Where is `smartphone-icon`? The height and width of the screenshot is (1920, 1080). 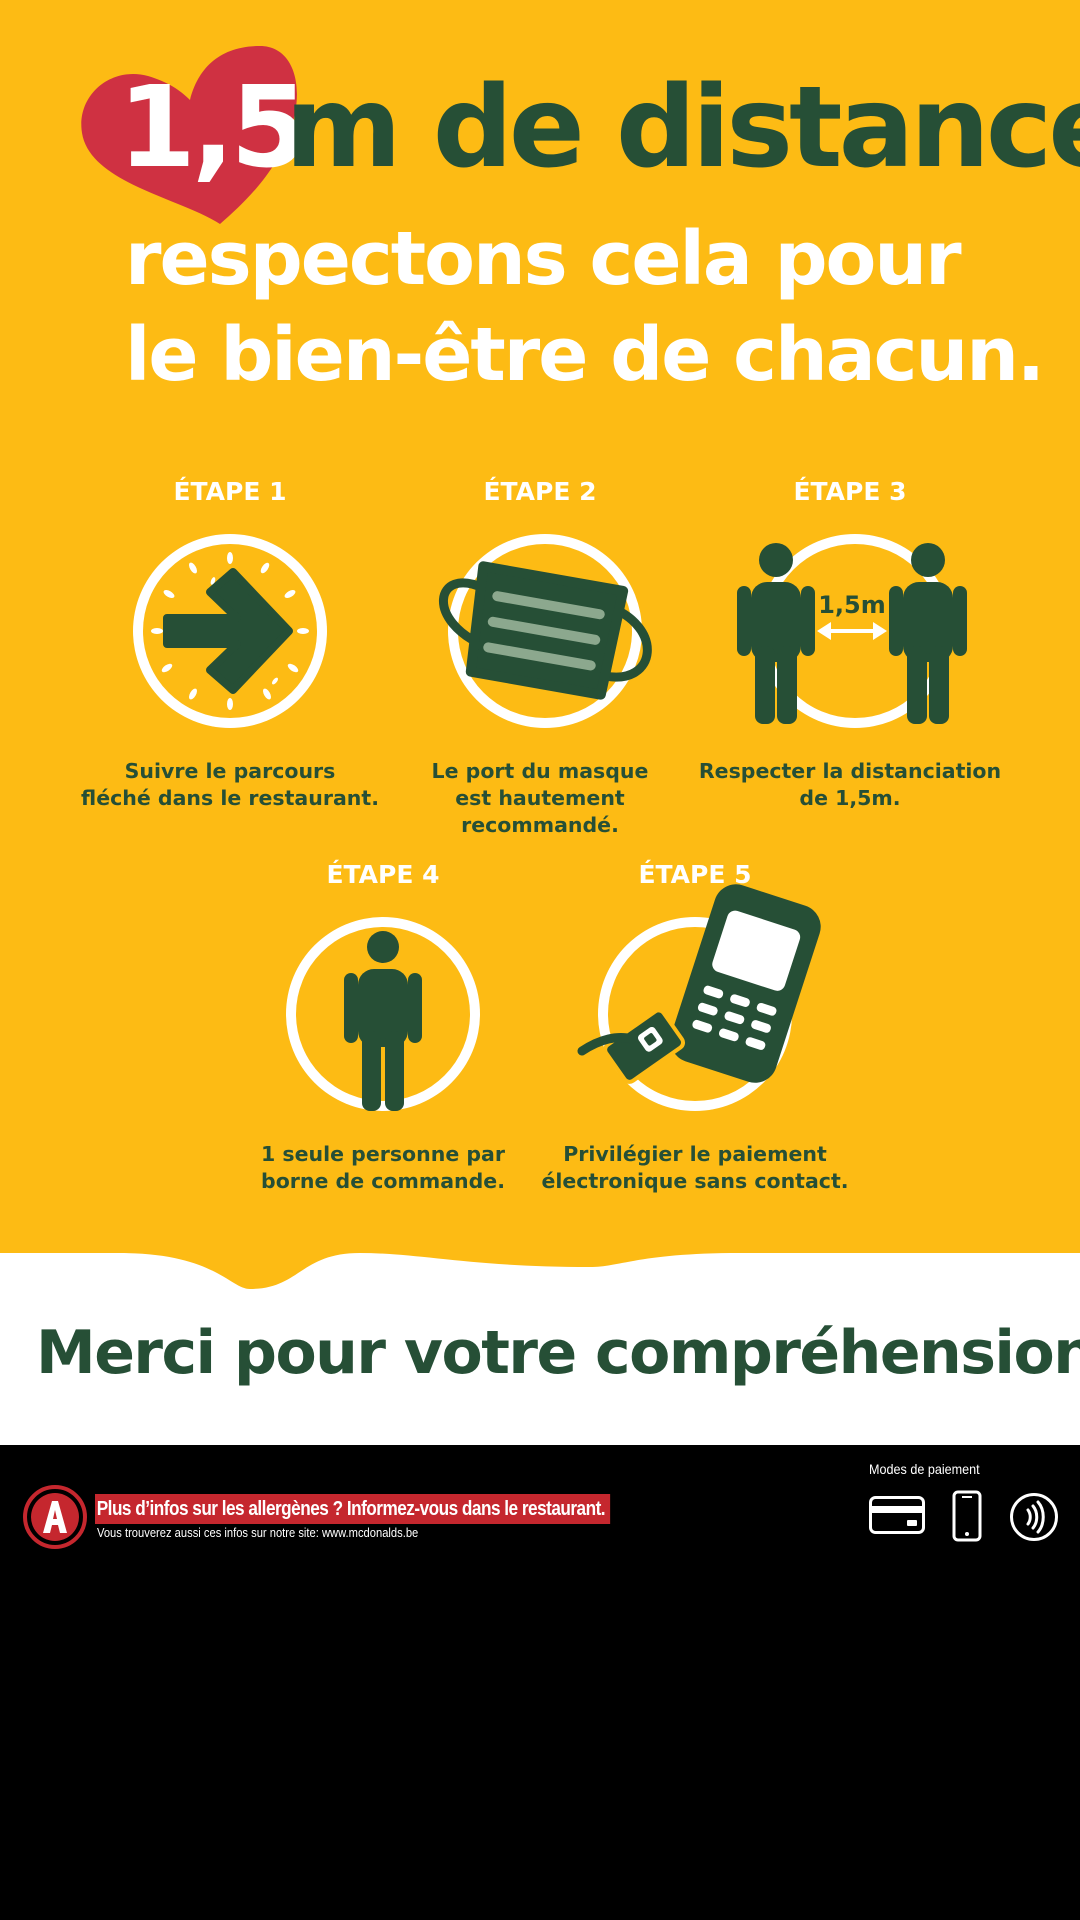 smartphone-icon is located at coordinates (967, 1516).